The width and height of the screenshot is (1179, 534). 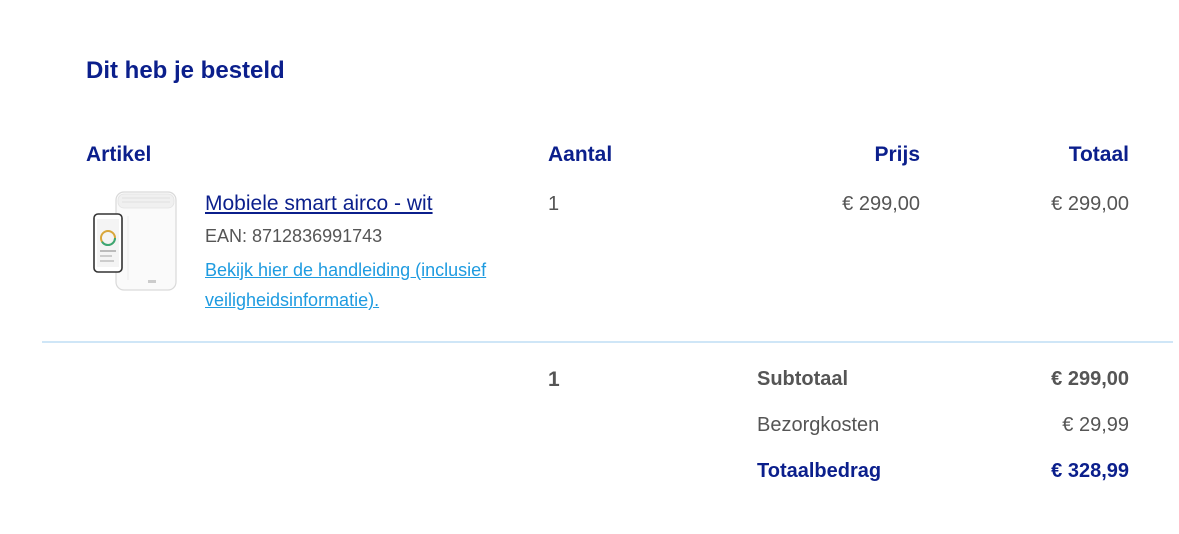 What do you see at coordinates (607, 342) in the screenshot?
I see `divider` at bounding box center [607, 342].